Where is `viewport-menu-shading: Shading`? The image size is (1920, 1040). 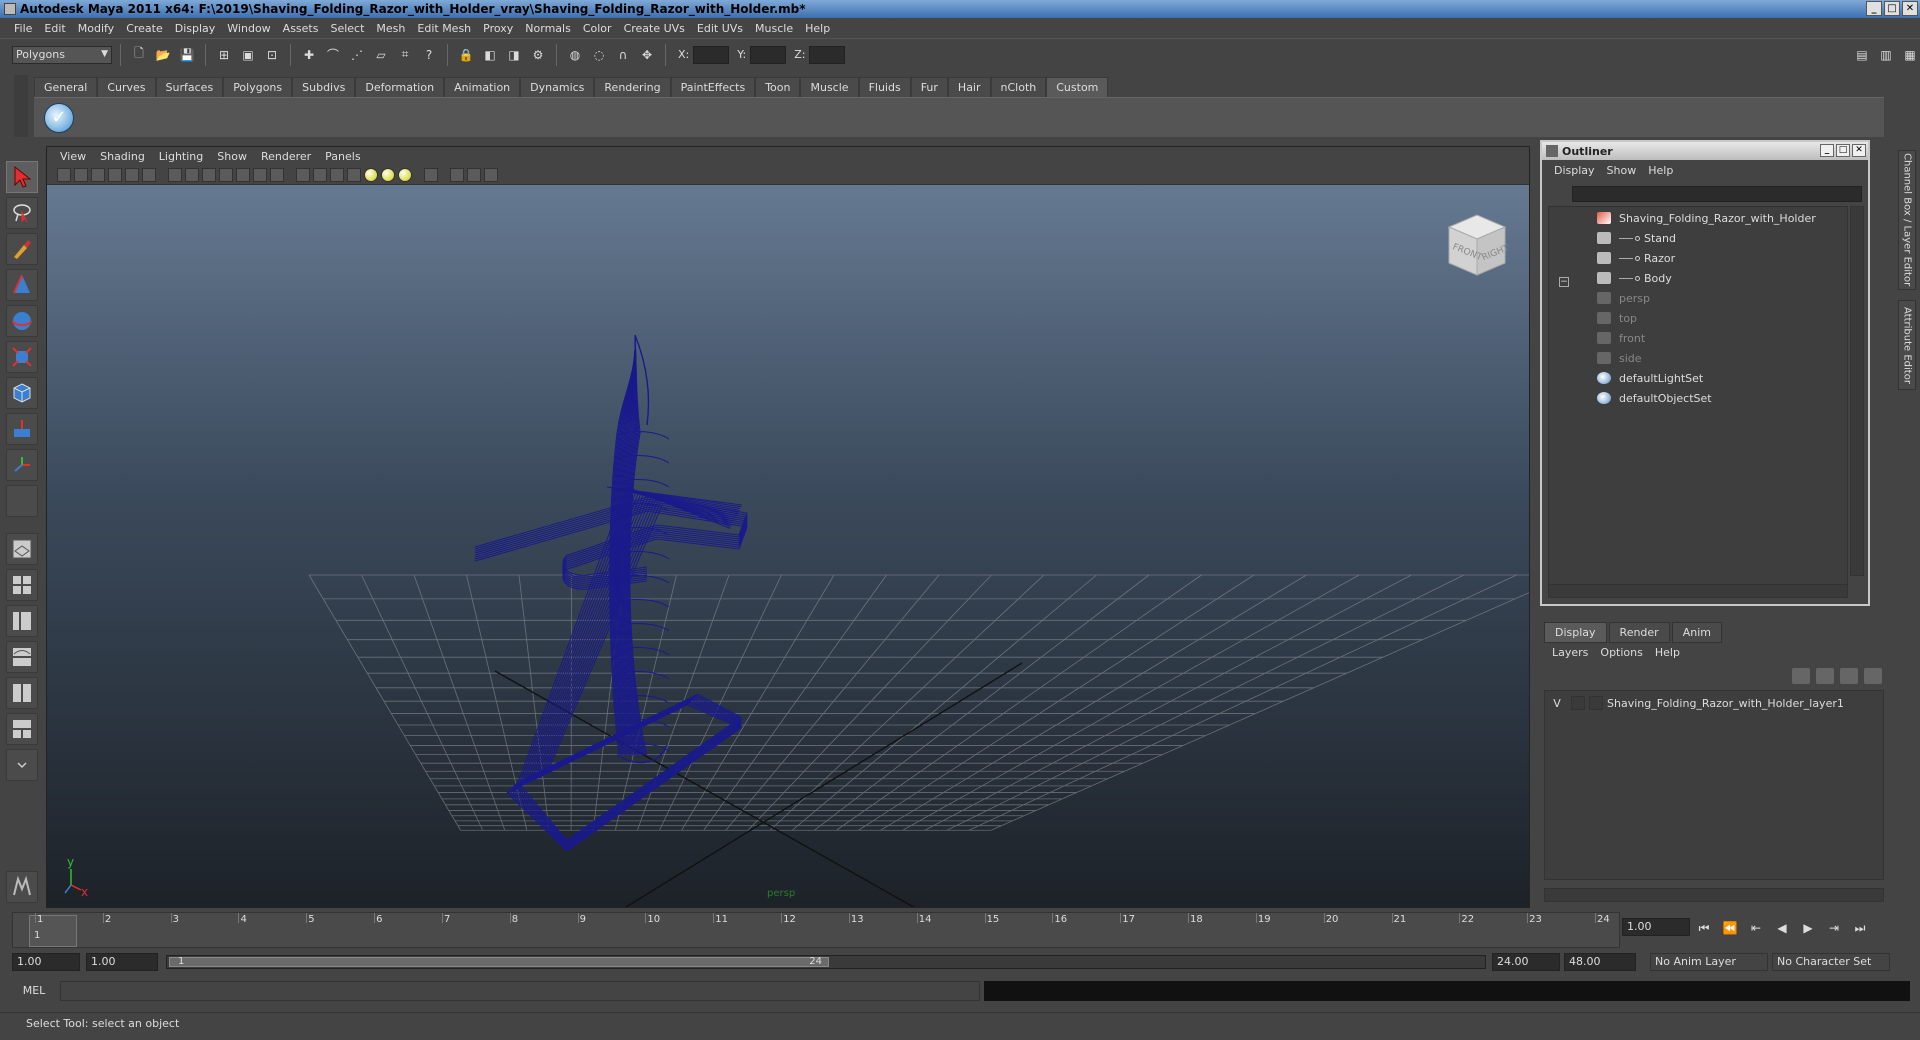
viewport-menu-shading: Shading is located at coordinates (122, 156).